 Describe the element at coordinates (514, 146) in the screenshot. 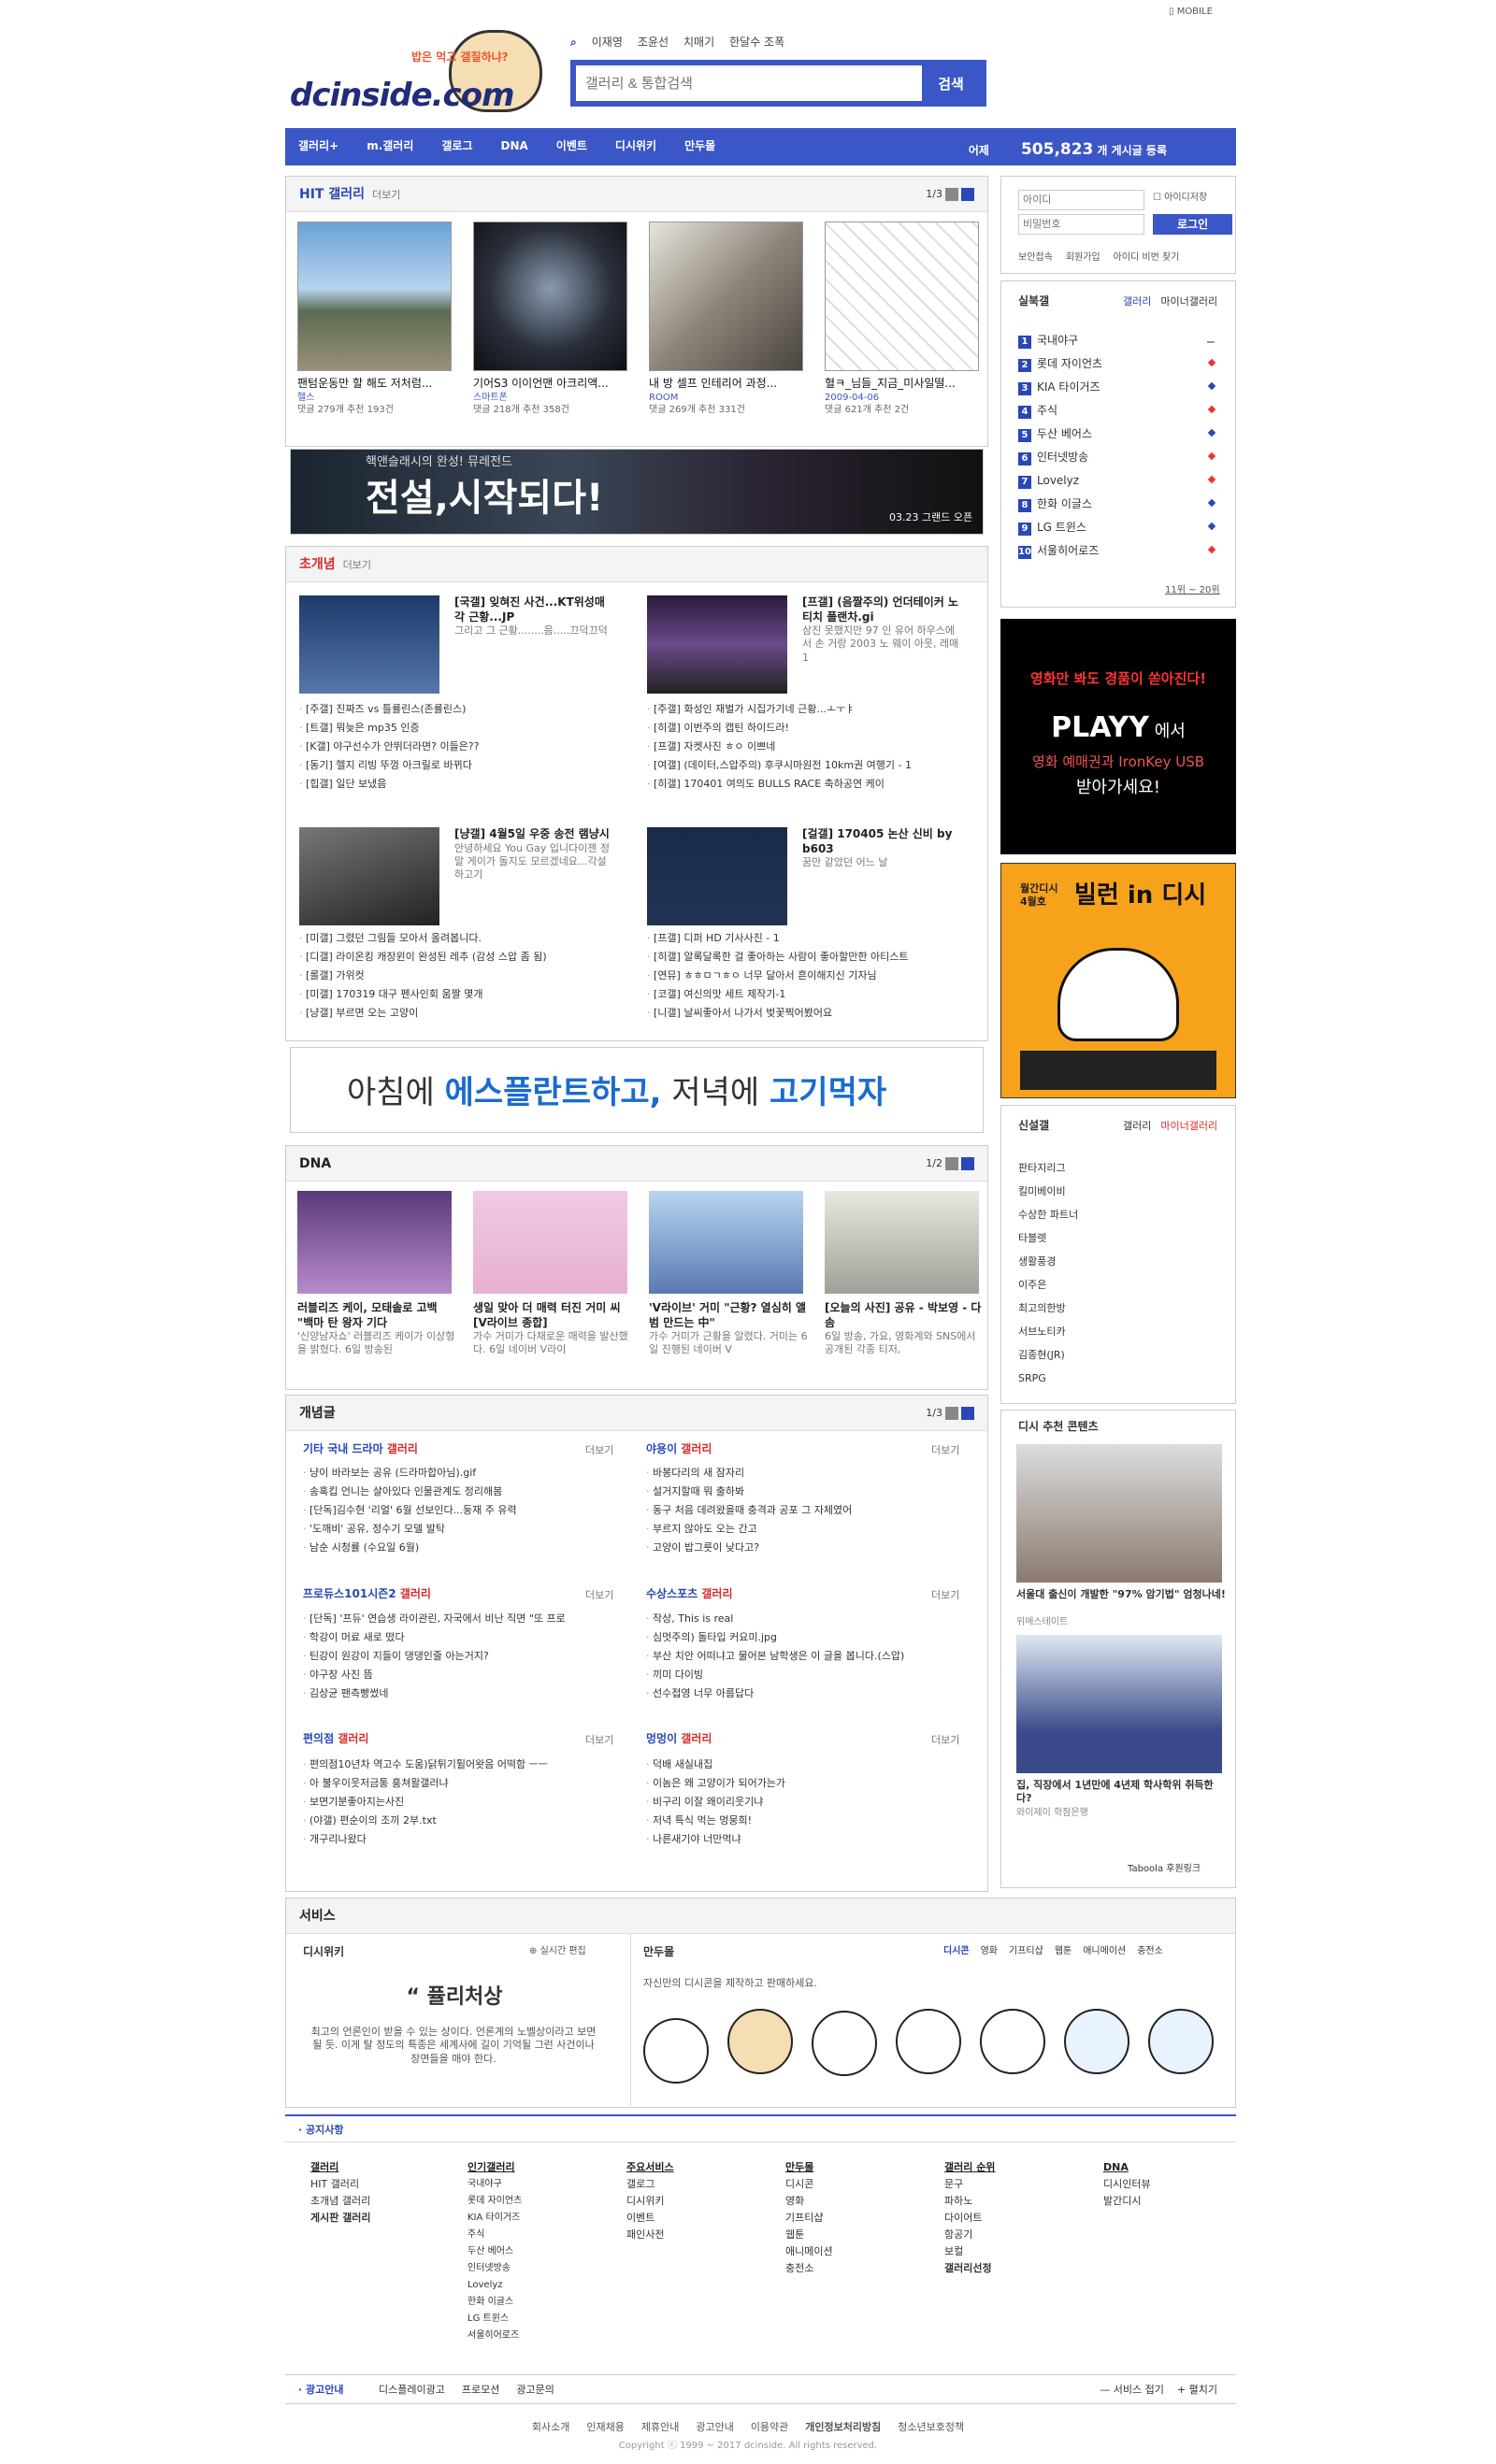

I see `nav-dna: DNA` at that location.